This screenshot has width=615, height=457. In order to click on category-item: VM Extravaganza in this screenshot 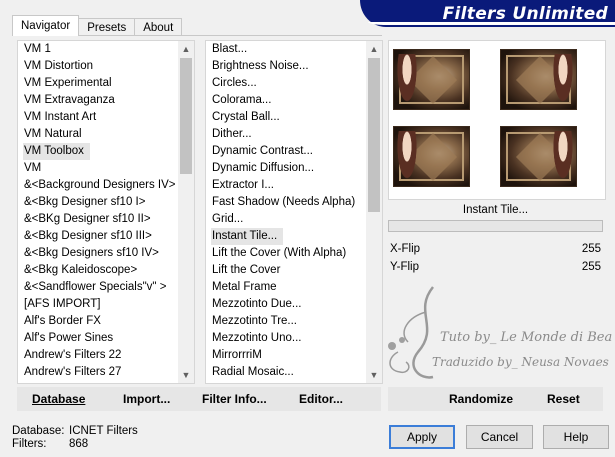, I will do `click(98, 100)`.